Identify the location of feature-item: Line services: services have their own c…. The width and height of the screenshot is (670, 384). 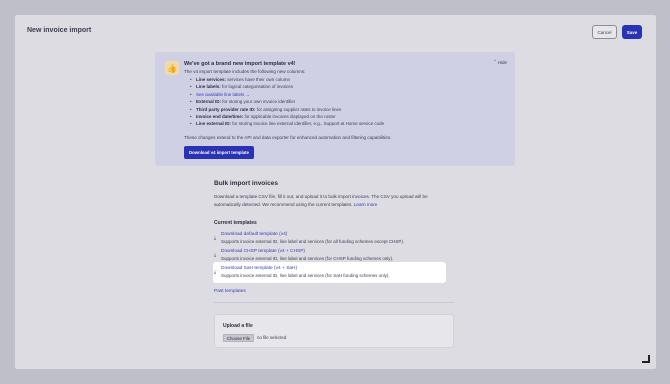
(344, 80).